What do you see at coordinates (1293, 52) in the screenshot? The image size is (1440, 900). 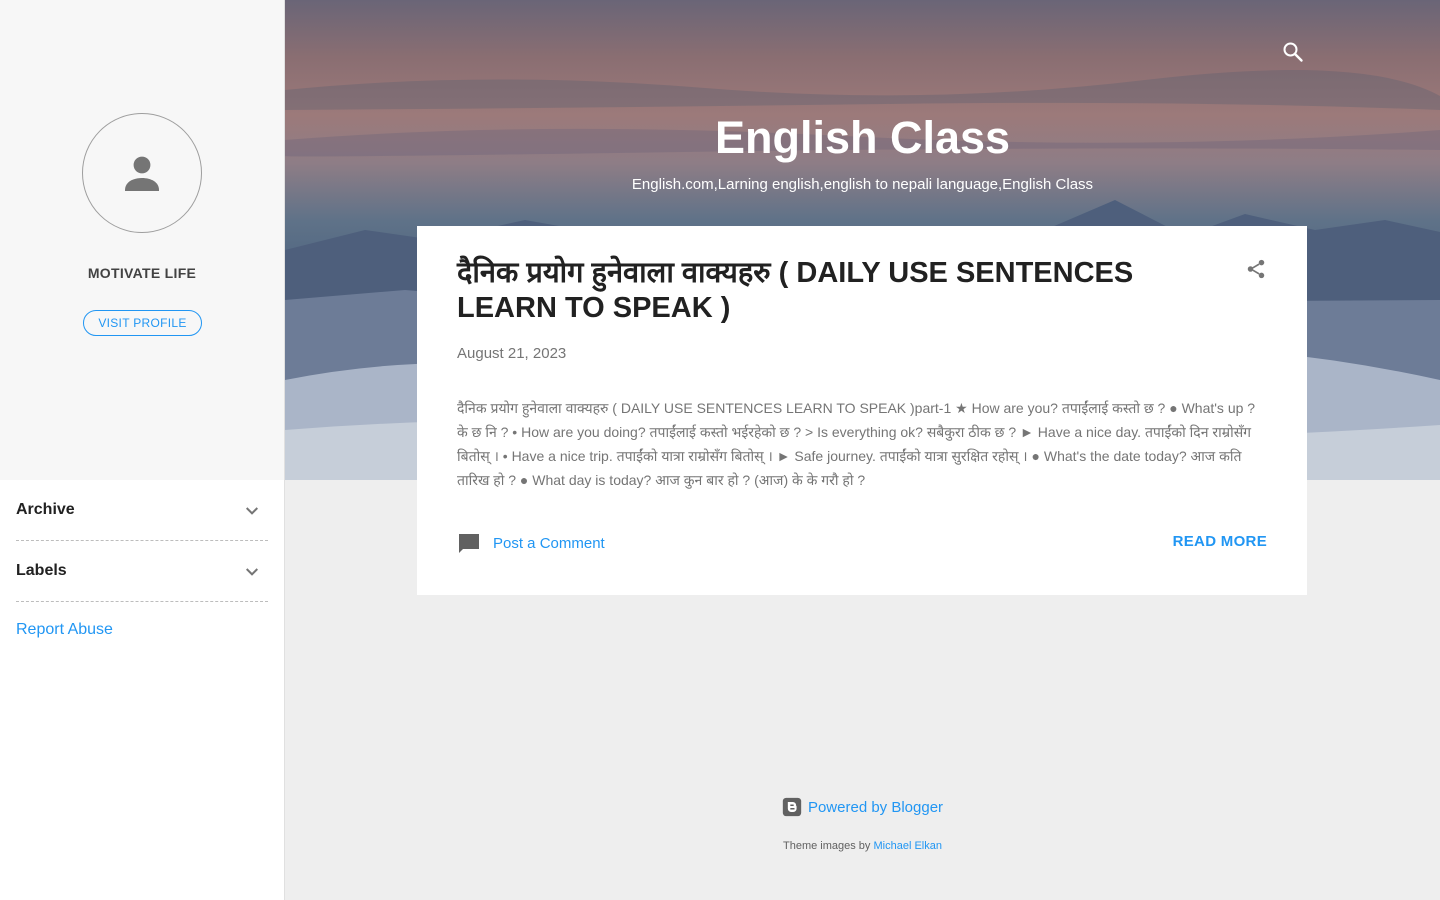 I see `search-icon` at bounding box center [1293, 52].